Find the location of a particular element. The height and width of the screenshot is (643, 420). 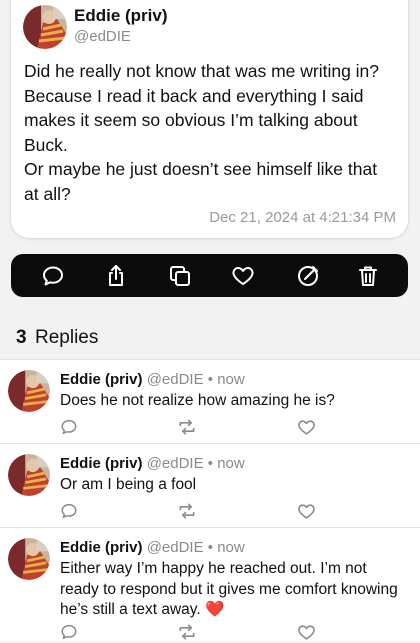

replies-count: 3 is located at coordinates (21, 337).